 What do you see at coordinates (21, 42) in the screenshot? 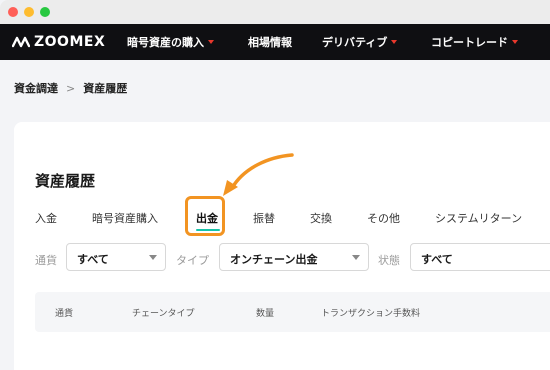
I see `logo-mark-icon` at bounding box center [21, 42].